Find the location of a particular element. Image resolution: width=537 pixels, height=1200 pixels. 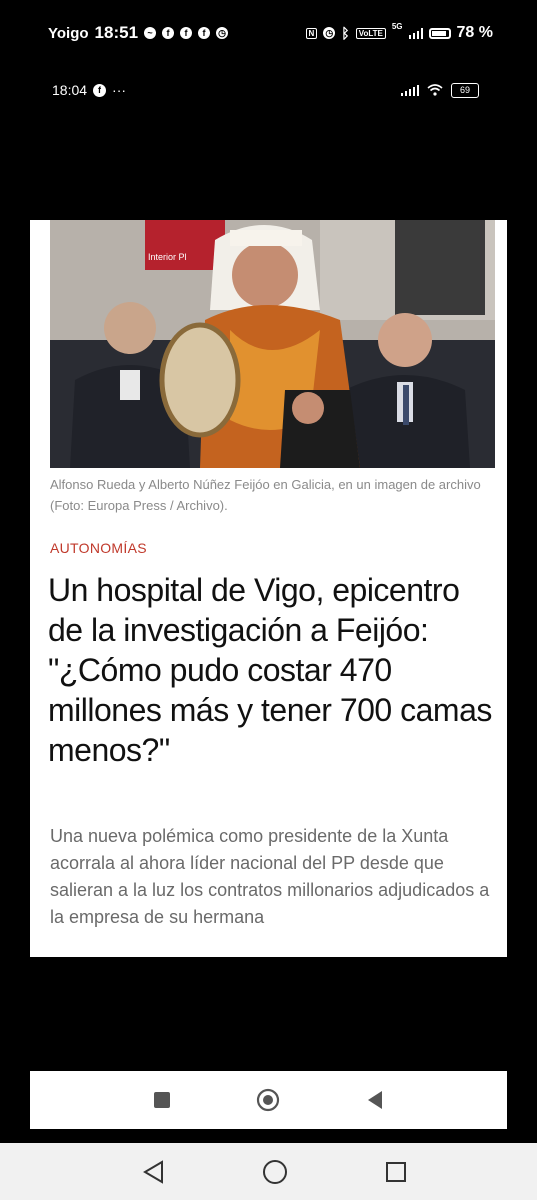

status-bar-left: Yoigo 18:51 ~ f f f ◷ is located at coordinates (138, 33).